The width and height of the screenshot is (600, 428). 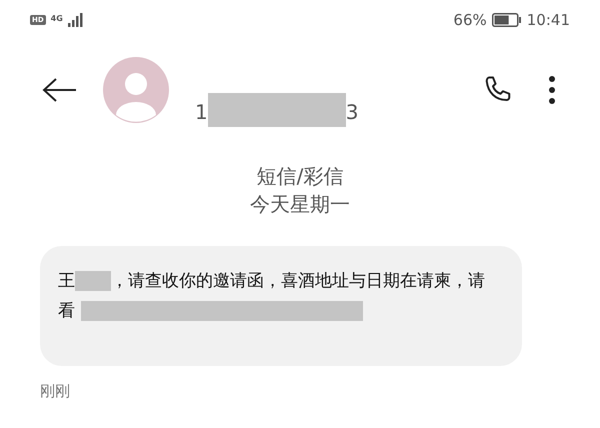 I want to click on date-label: 今天星期一, so click(x=300, y=204).